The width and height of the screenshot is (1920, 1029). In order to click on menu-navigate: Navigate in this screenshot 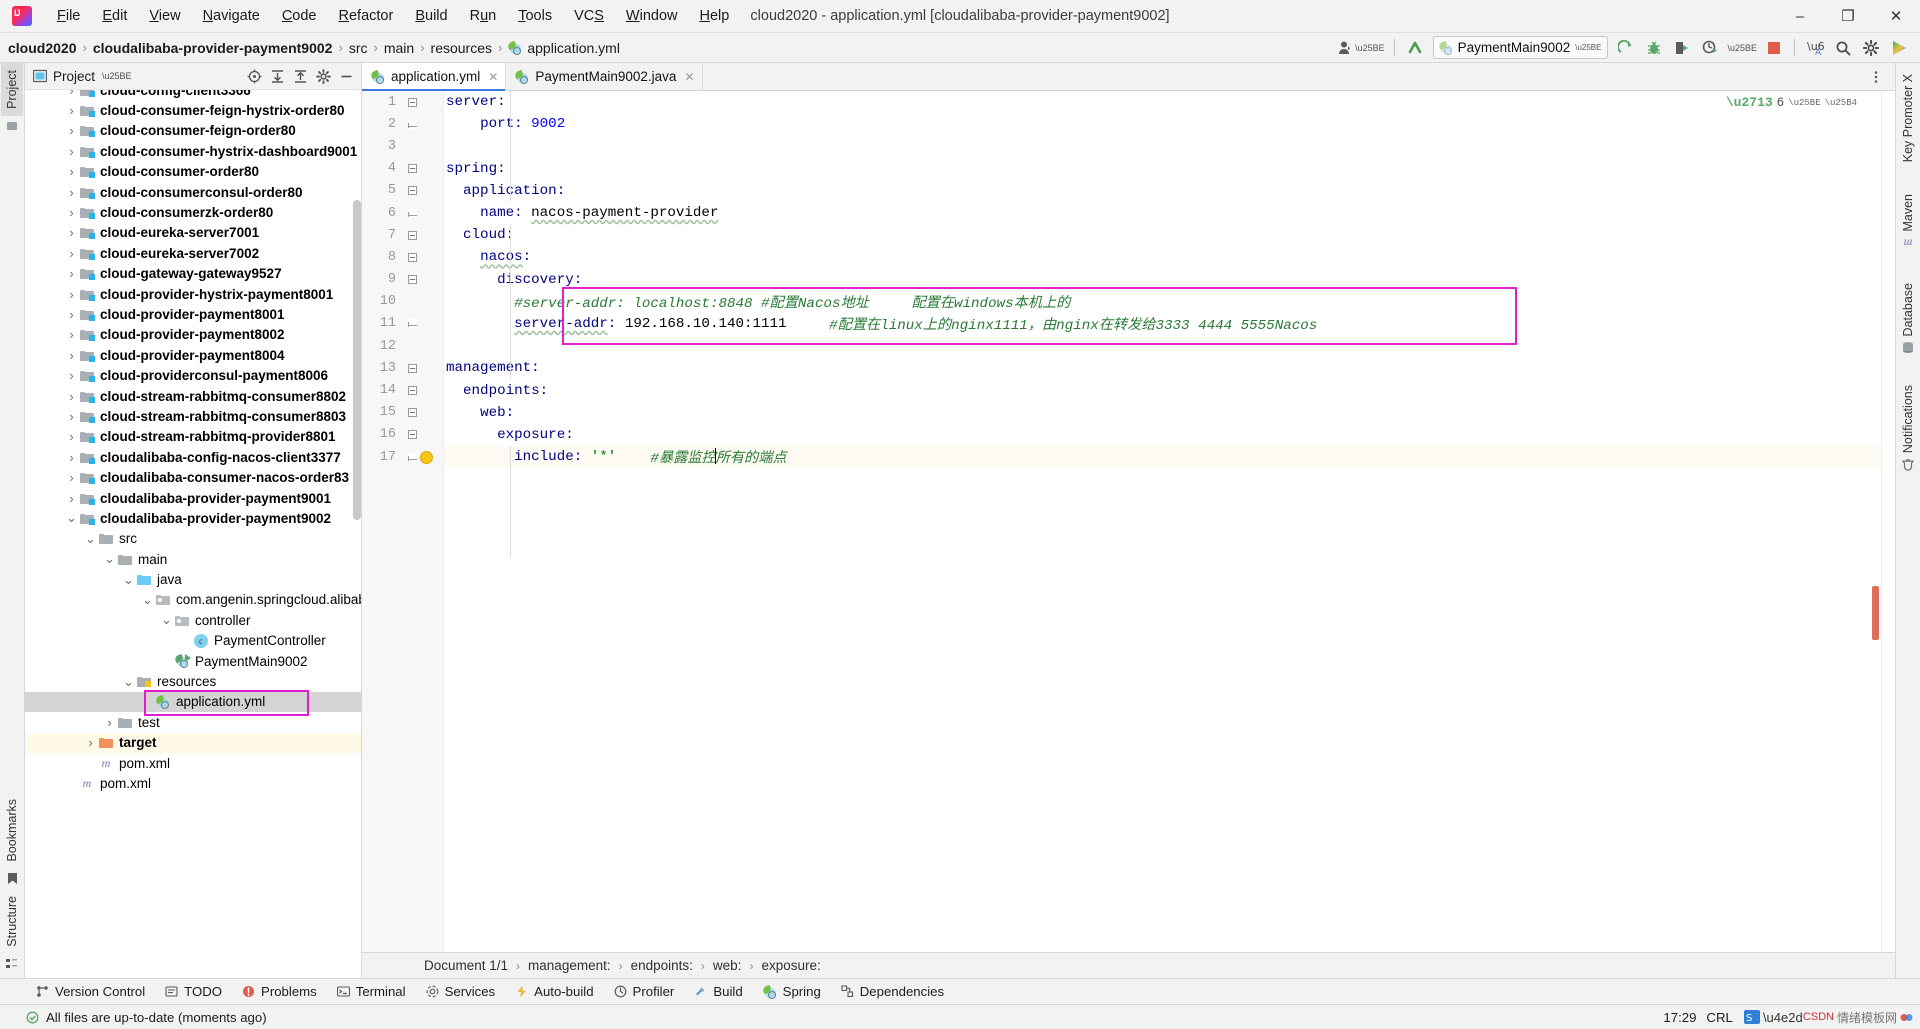, I will do `click(231, 16)`.